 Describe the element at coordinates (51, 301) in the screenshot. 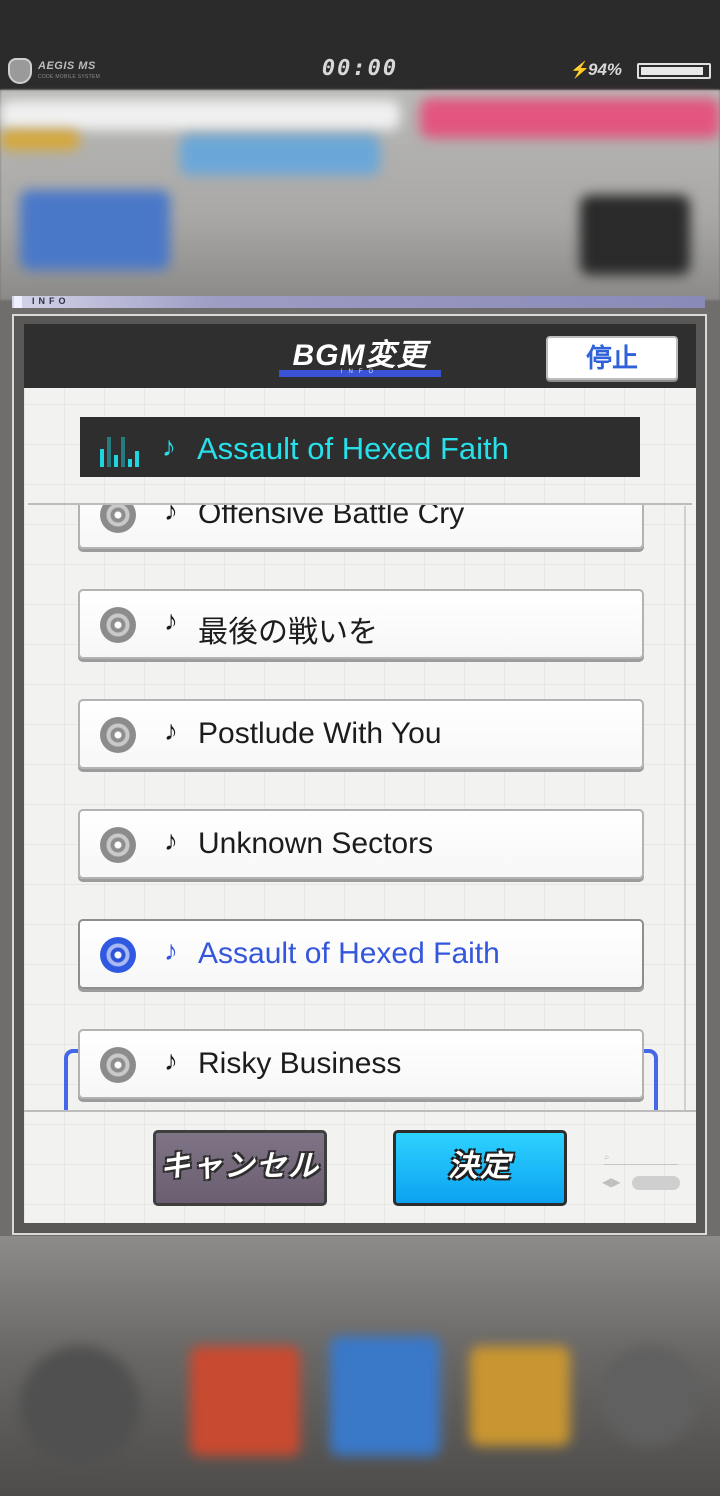

I see `info-strip-label: INFO` at that location.